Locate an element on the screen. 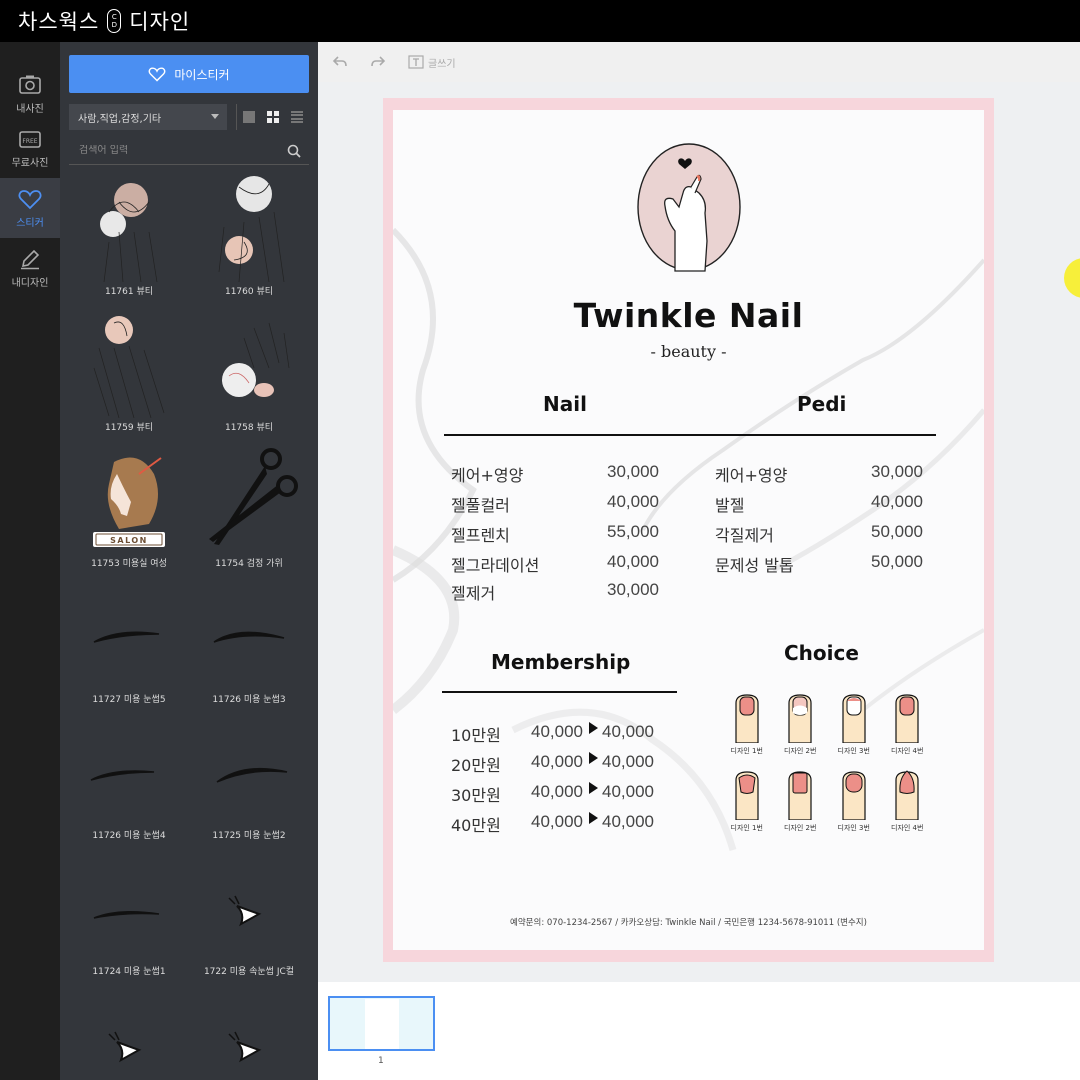 This screenshot has height=1080, width=1080. sticker-item: 11758 뷰티 is located at coordinates (249, 376).